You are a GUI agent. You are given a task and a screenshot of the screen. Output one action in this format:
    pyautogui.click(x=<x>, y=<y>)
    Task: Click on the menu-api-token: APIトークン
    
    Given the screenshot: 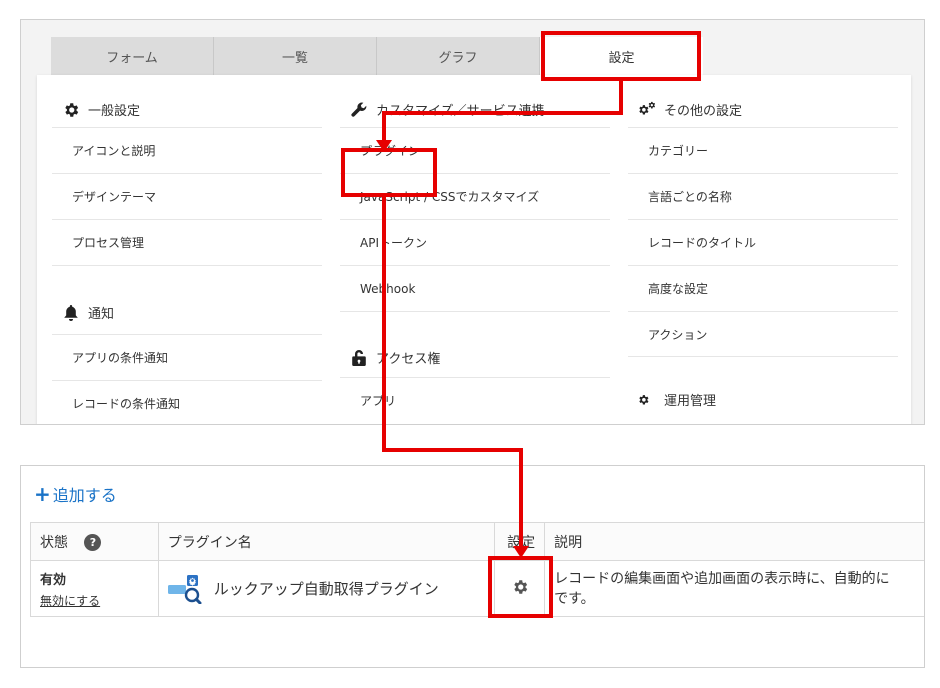 What is the action you would take?
    pyautogui.click(x=475, y=242)
    